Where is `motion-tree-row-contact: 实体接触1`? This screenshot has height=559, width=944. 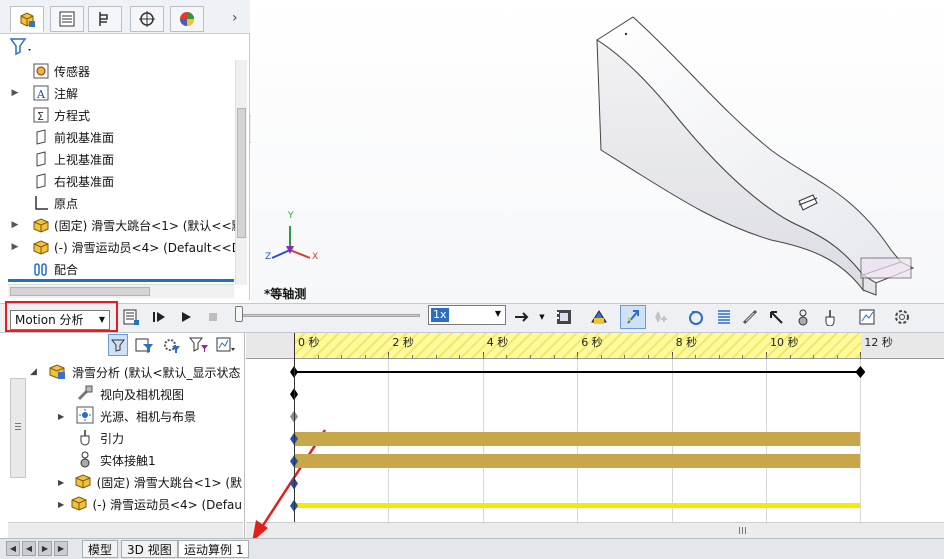
motion-tree-row-contact: 实体接触1 is located at coordinates (121, 460).